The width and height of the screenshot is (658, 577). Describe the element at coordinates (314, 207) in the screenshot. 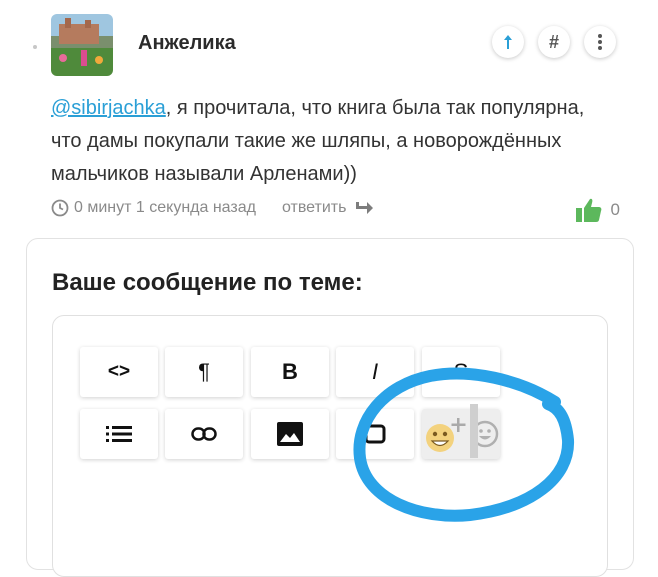

I see `reply-label: ответить` at that location.